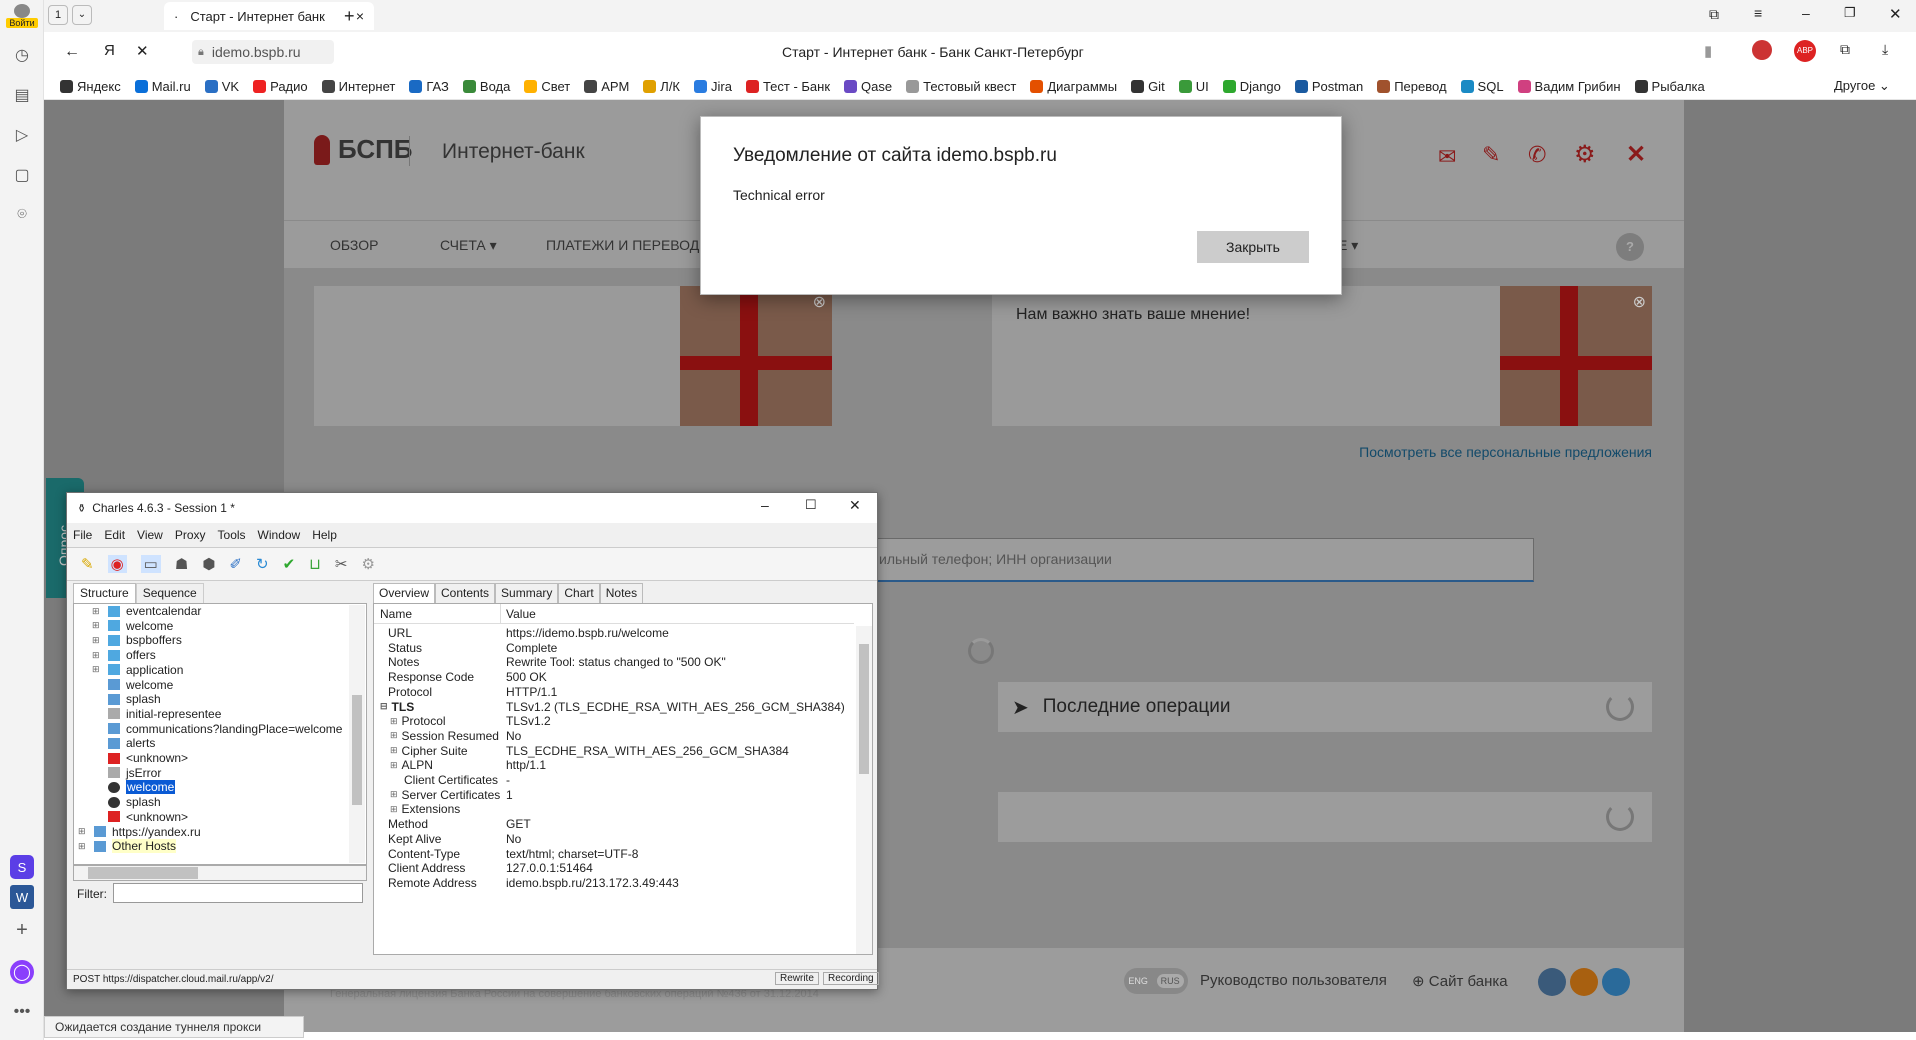 The width and height of the screenshot is (1916, 1040). Describe the element at coordinates (354, 245) in the screenshot. I see `nav-overview: ОБЗОР` at that location.